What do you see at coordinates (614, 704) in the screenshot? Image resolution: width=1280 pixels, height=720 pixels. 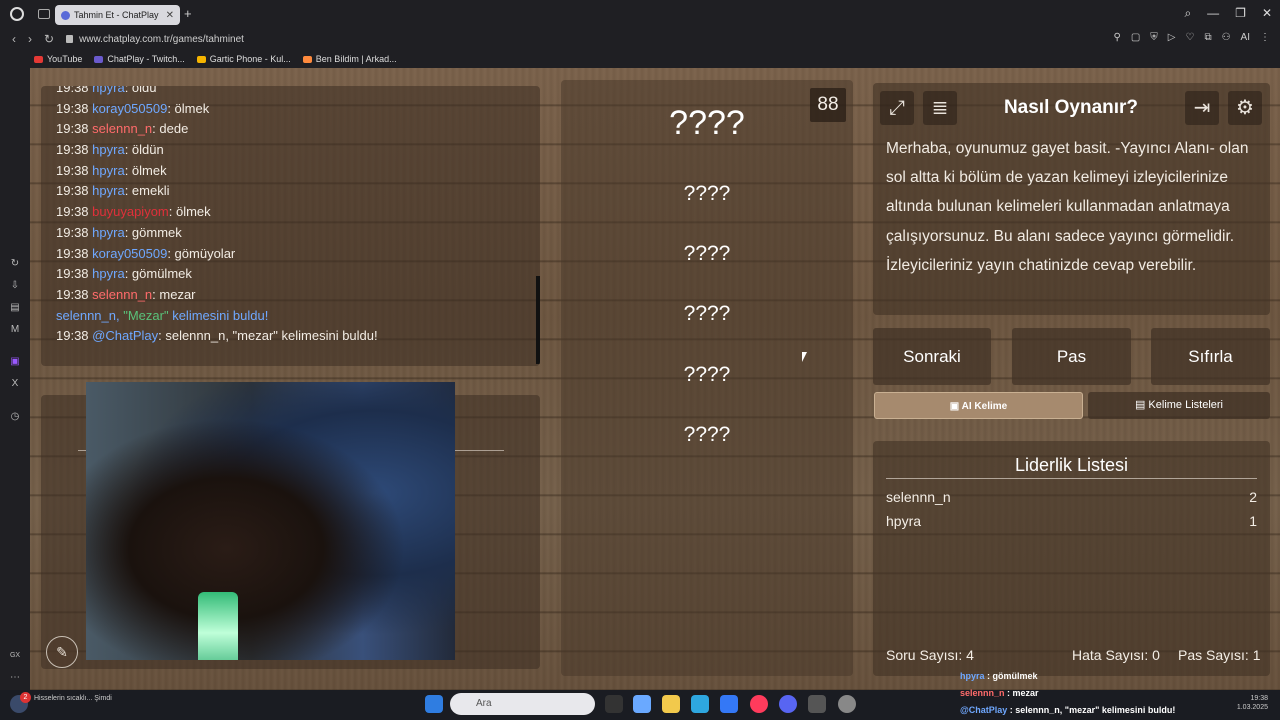 I see `task-view-icon` at bounding box center [614, 704].